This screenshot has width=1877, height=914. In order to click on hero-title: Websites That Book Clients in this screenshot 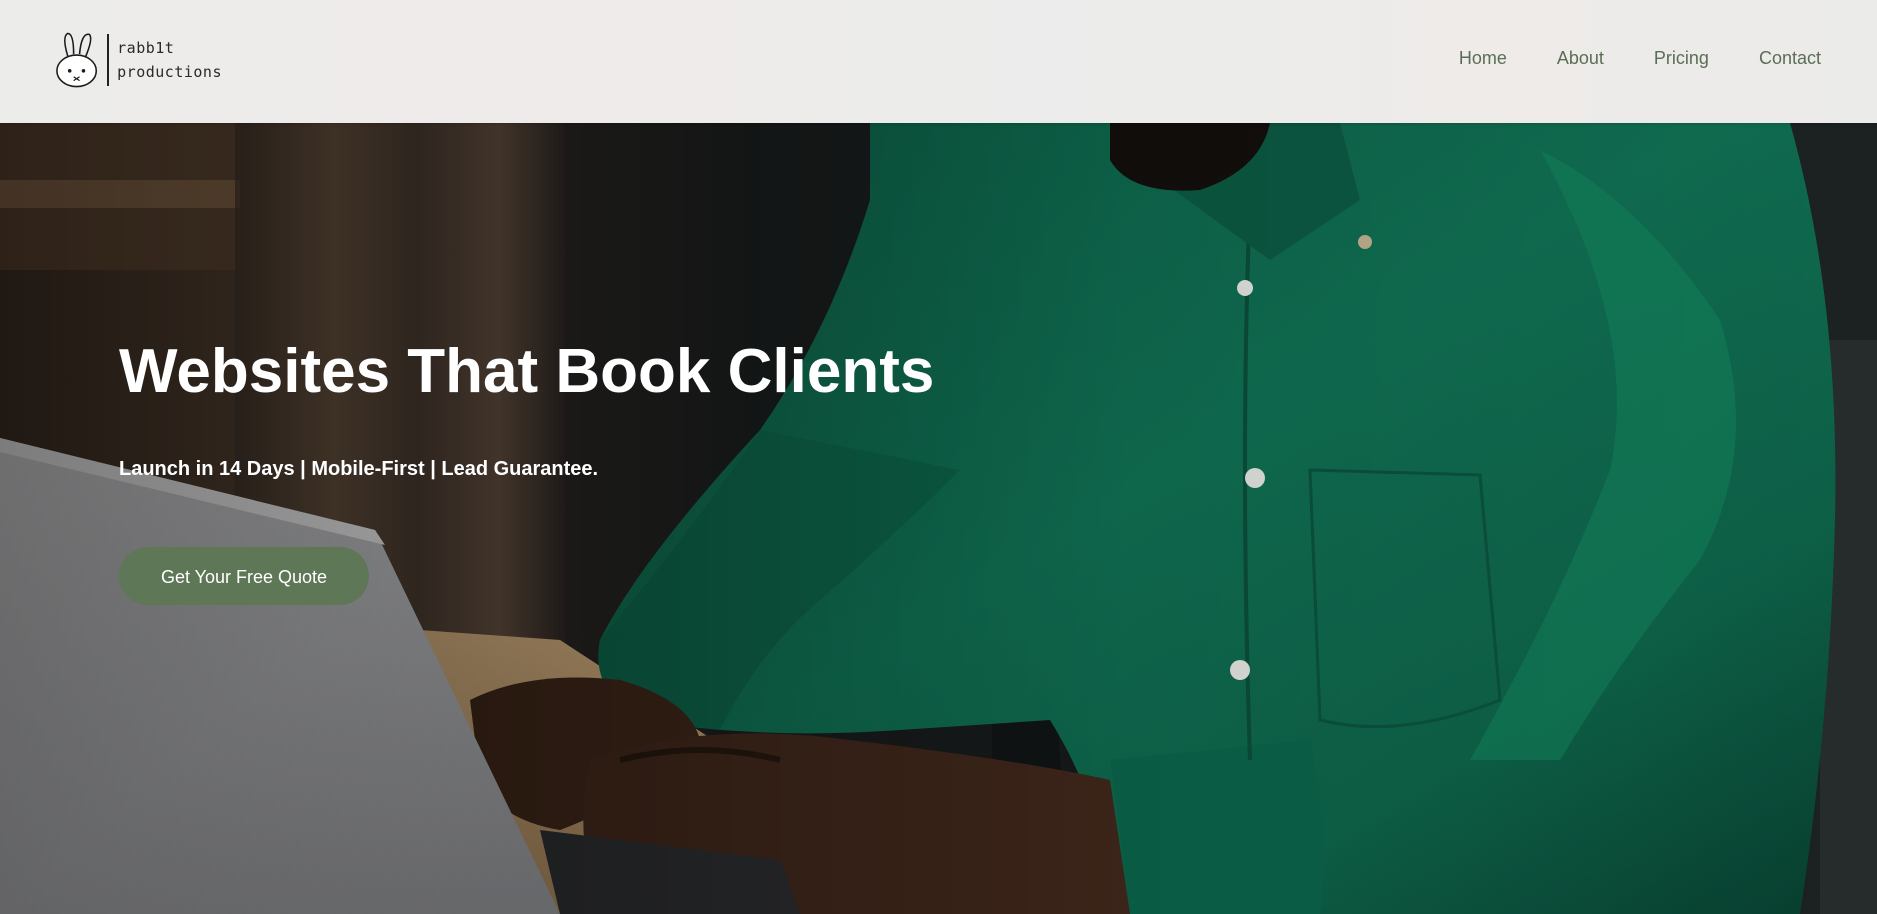, I will do `click(527, 371)`.